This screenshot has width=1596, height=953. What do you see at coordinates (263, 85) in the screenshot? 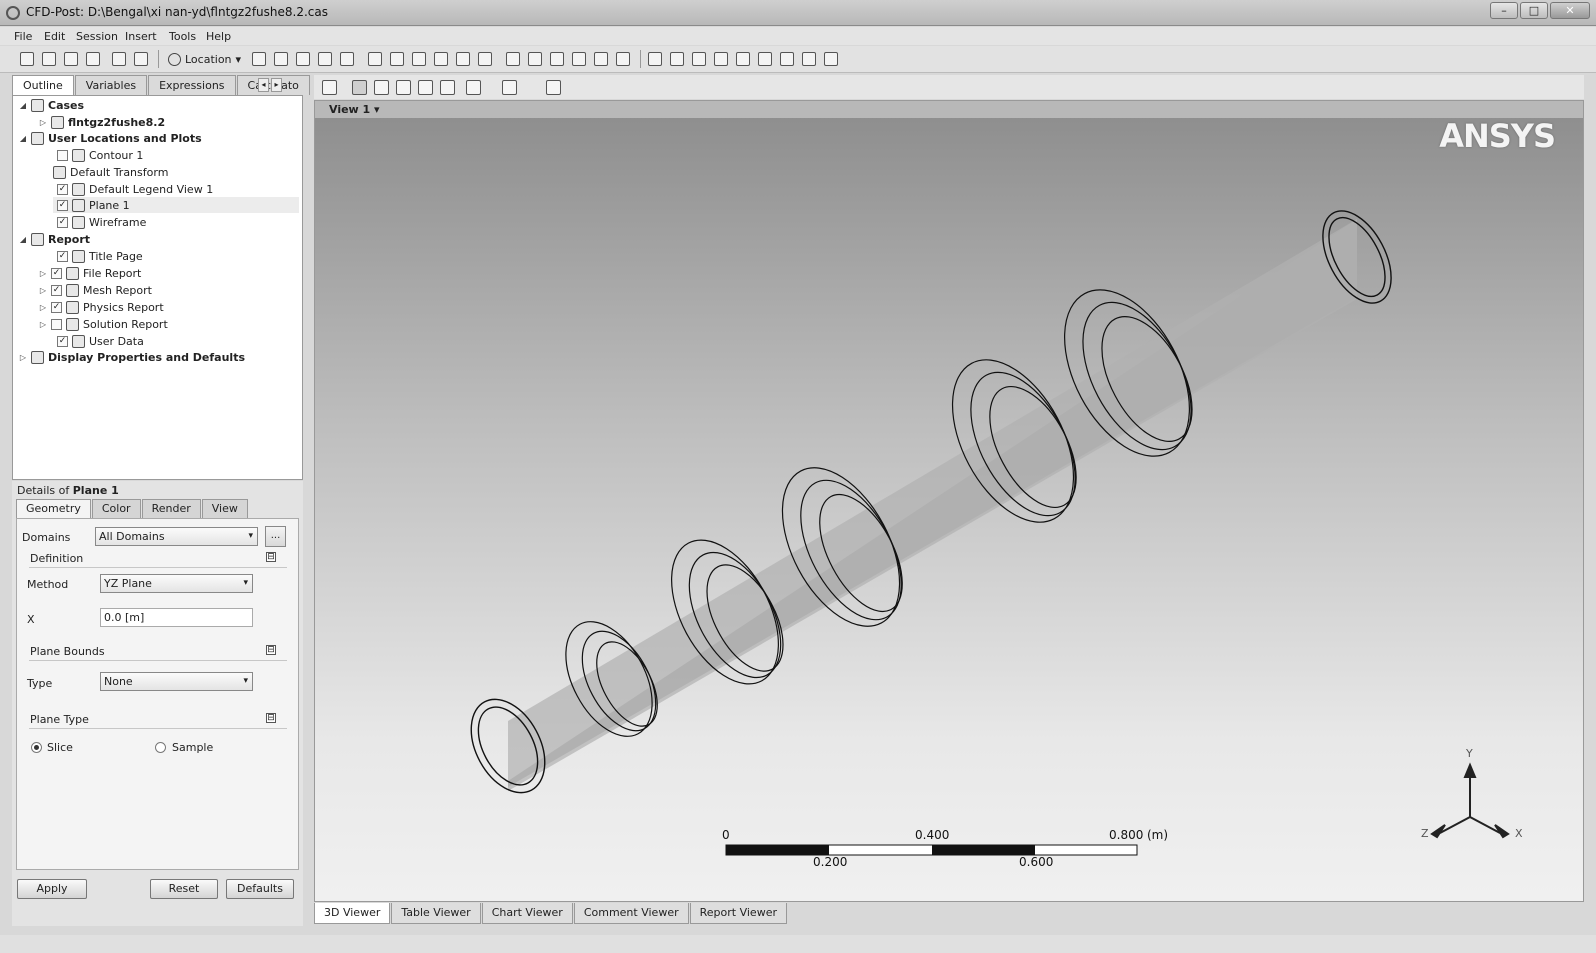
I see `tab-scroll-left-icon: ◂` at bounding box center [263, 85].